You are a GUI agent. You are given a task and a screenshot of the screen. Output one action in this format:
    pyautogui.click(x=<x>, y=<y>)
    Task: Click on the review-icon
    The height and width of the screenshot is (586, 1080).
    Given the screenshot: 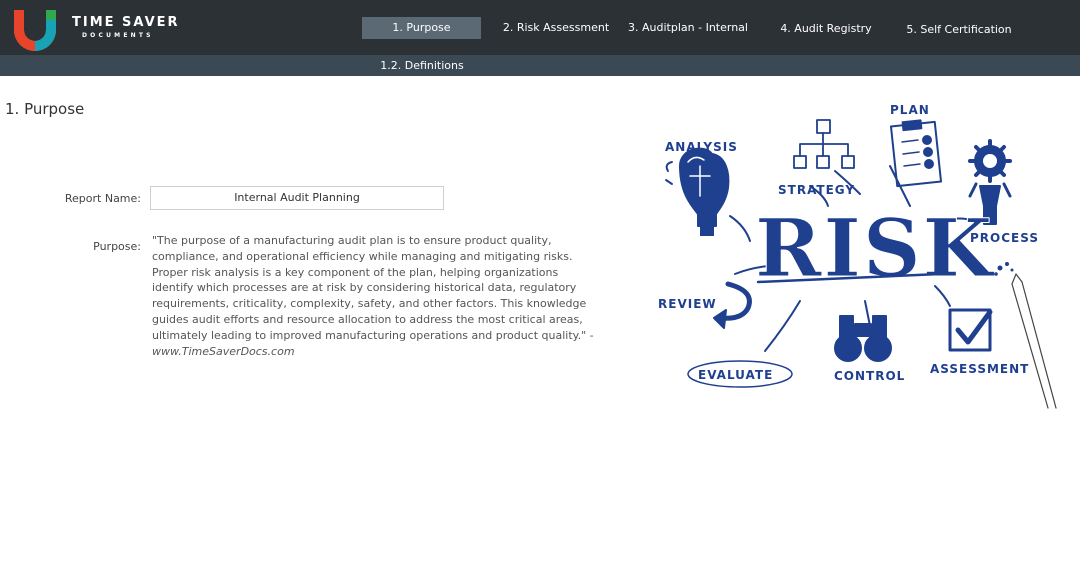 What is the action you would take?
    pyautogui.click(x=732, y=305)
    